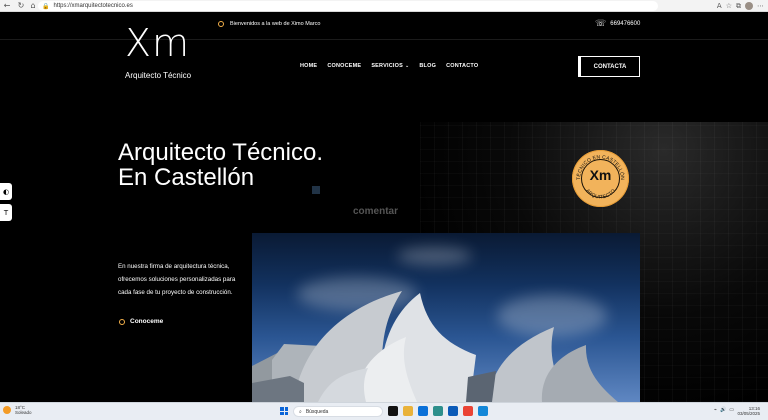 This screenshot has width=768, height=420. I want to click on small-image-placeholder, so click(316, 190).